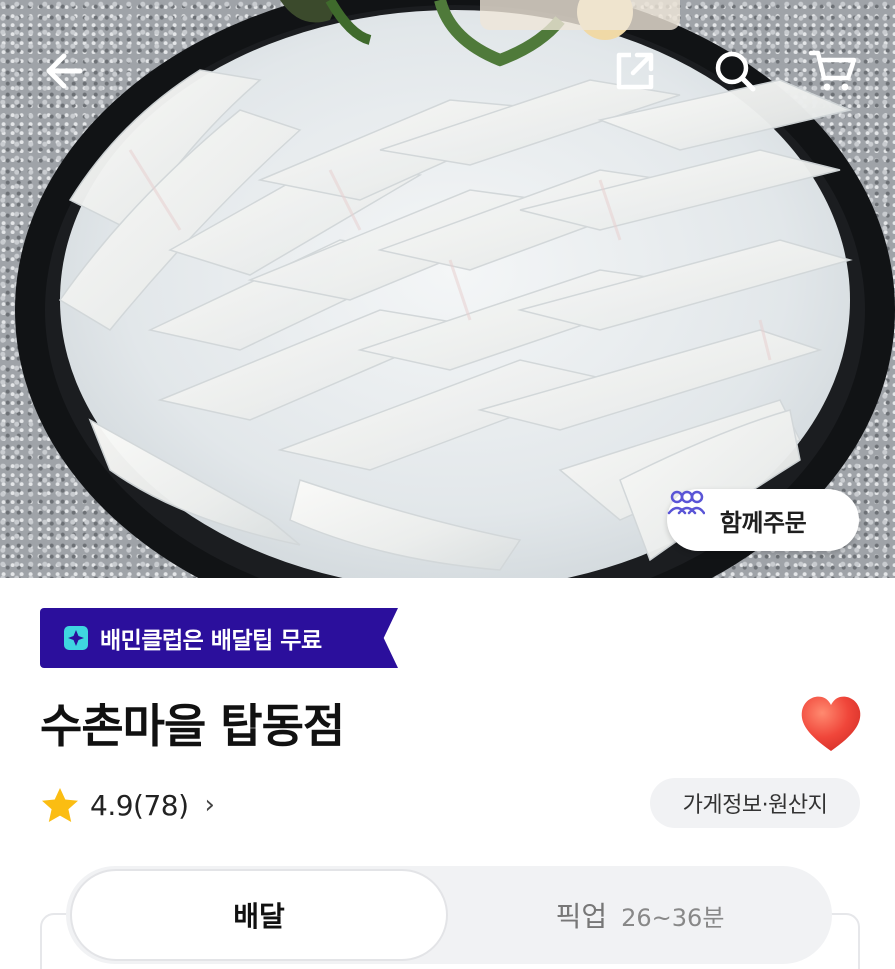 The height and width of the screenshot is (969, 895). I want to click on arrow-left-icon, so click(64, 71).